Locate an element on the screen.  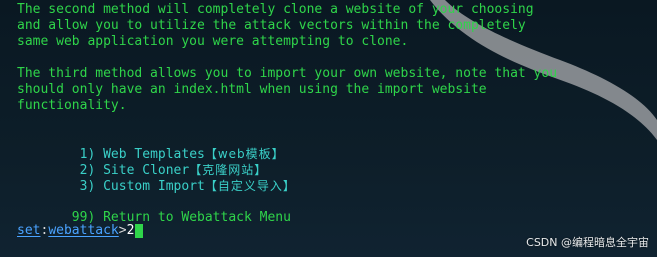
menu-item-number: 1) is located at coordinates (79, 154).